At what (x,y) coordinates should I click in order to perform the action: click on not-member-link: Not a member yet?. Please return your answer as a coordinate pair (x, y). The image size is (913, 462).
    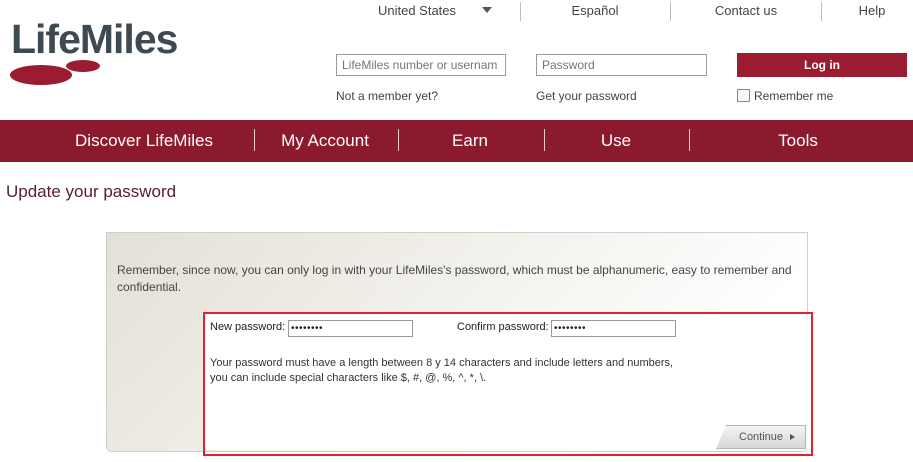
    Looking at the image, I should click on (387, 96).